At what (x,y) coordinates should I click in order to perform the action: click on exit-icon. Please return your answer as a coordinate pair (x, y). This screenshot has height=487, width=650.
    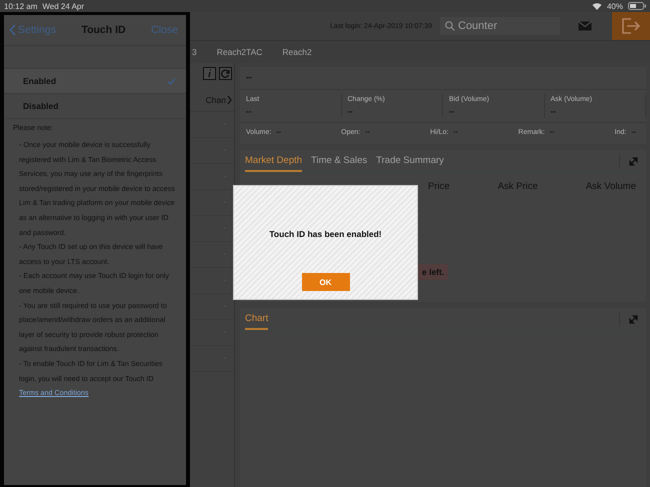
    Looking at the image, I should click on (631, 26).